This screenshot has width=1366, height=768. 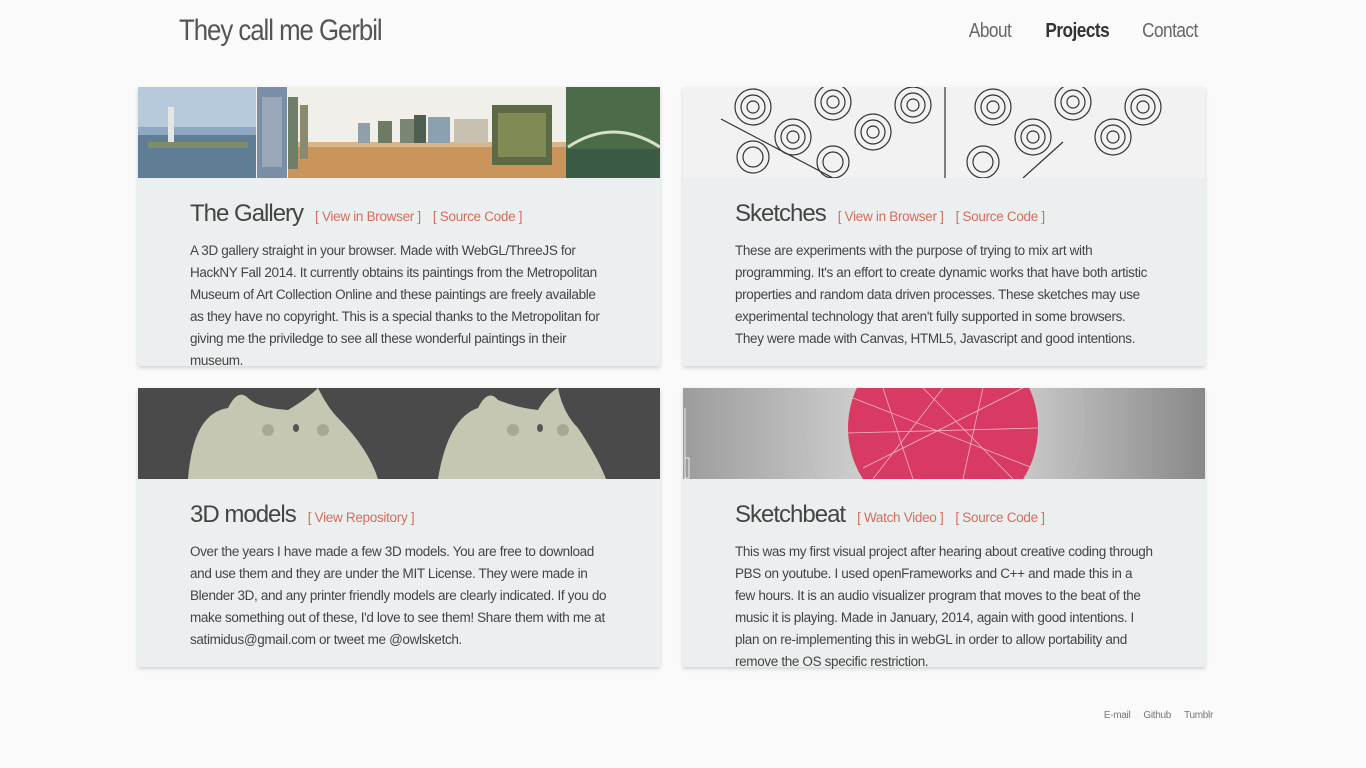 I want to click on footer-github-link: Github, so click(x=1157, y=715).